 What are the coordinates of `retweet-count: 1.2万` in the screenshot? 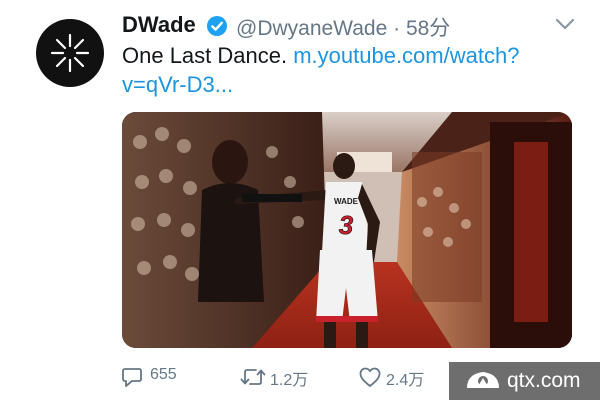 It's located at (289, 380).